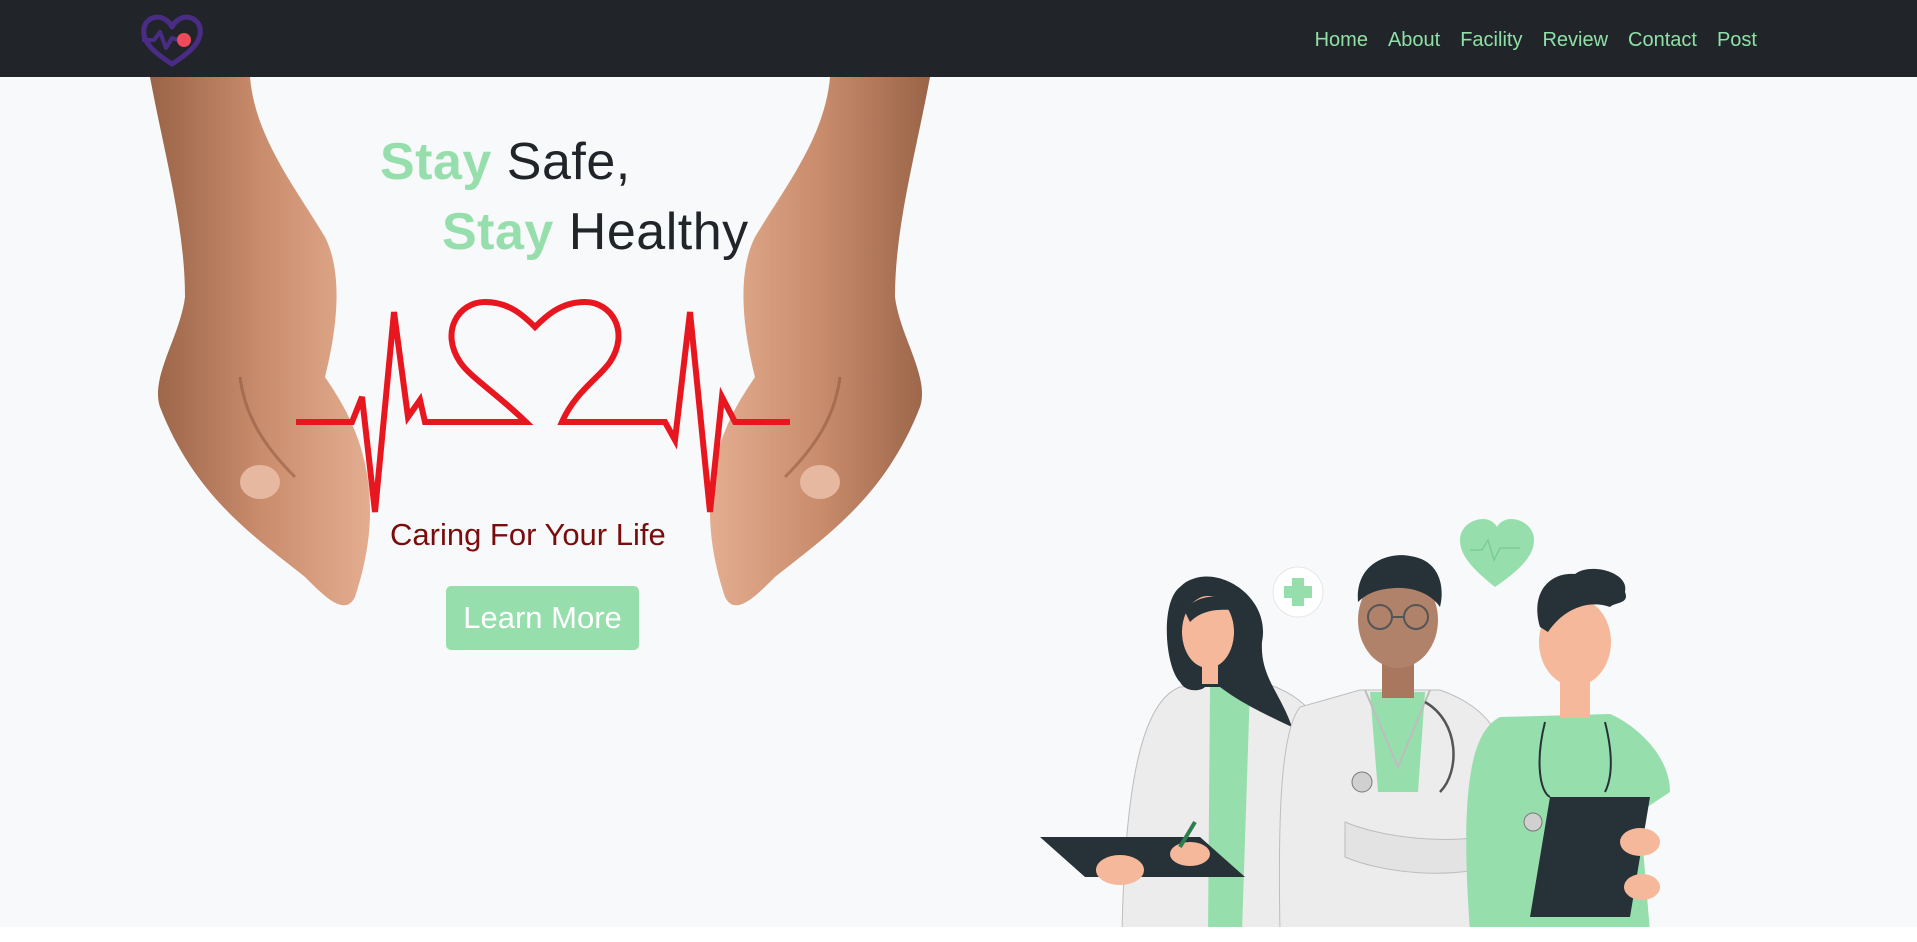  I want to click on tagline: Caring For Your Life, so click(528, 534).